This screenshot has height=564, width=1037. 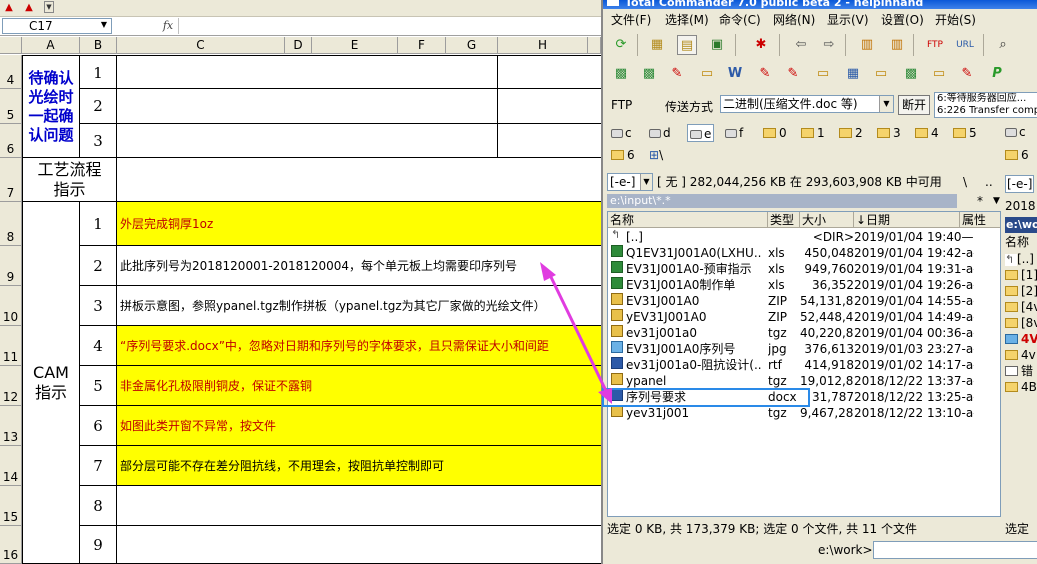 I want to click on pdf-icon: ▲, so click(x=9, y=8).